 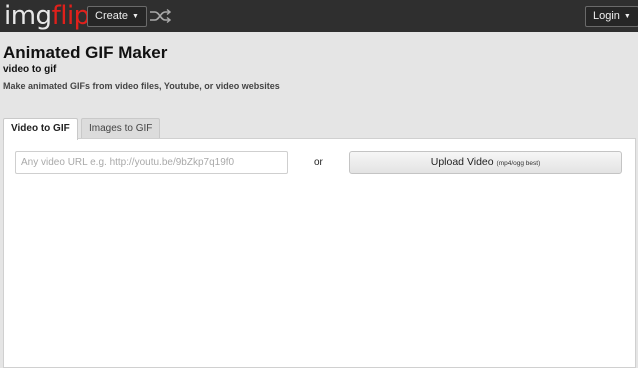 I want to click on top-navbar: imgflip Create ▼ Login ▼, so click(x=319, y=16).